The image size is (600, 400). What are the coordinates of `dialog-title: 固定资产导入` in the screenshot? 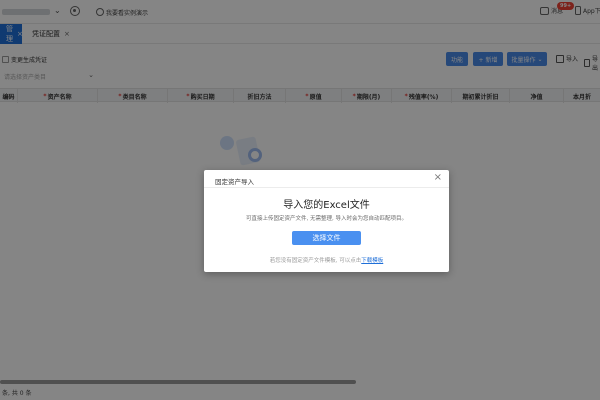 It's located at (234, 182).